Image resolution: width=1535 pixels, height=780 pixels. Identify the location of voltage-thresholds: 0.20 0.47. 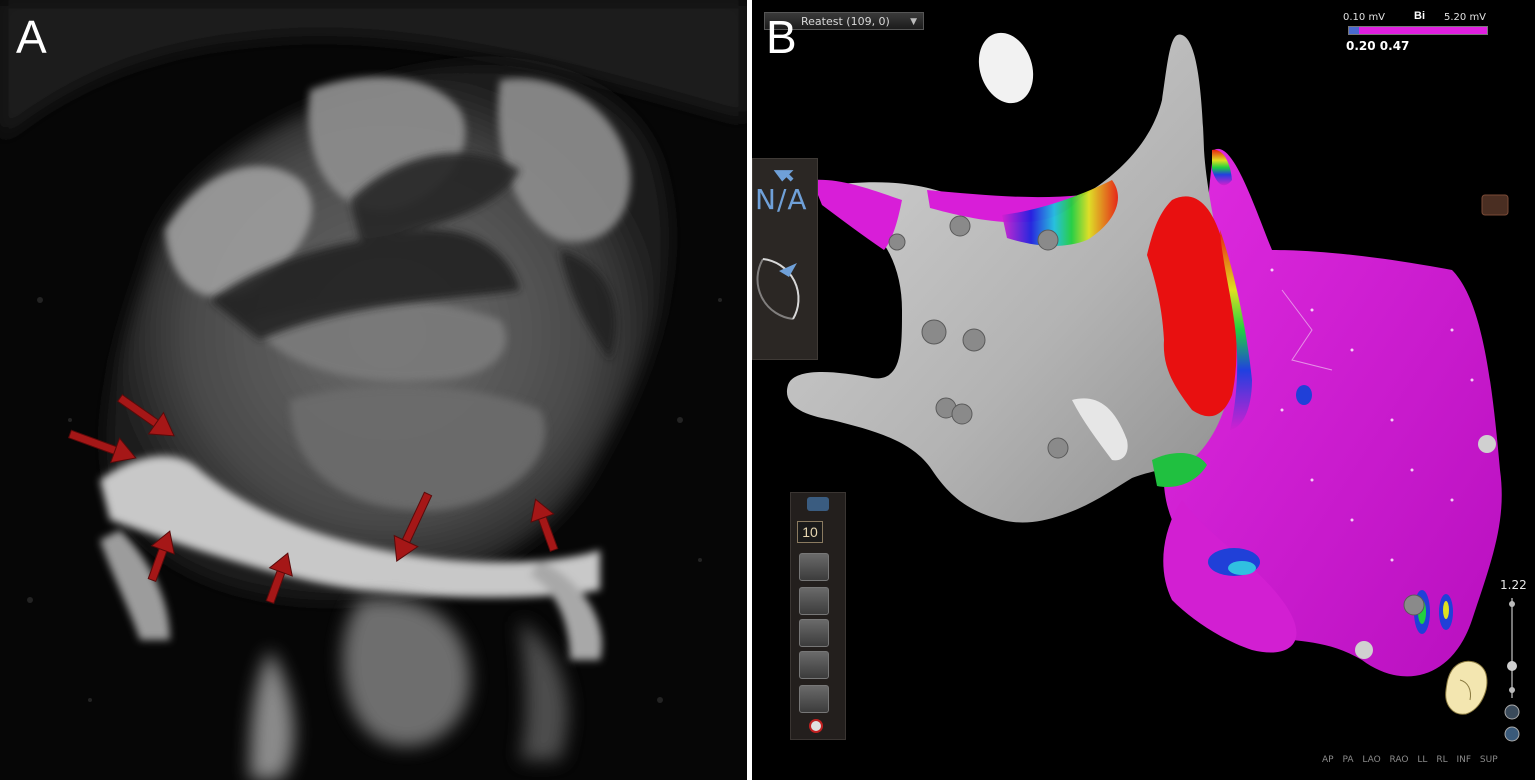
(1378, 46).